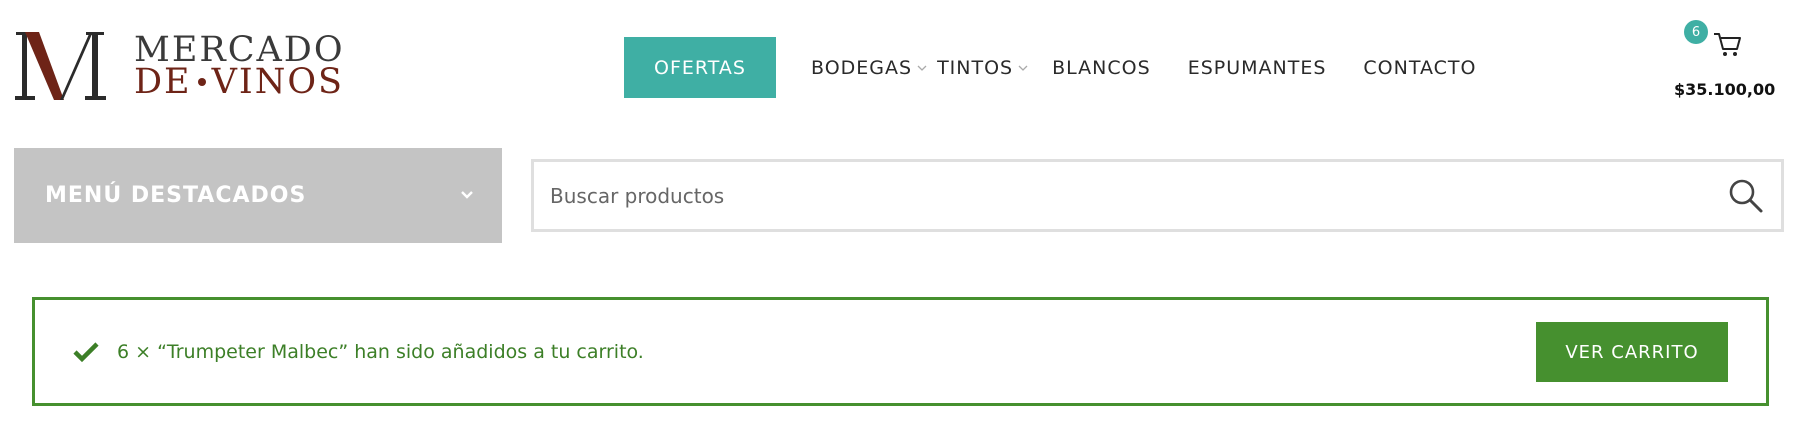 This screenshot has height=427, width=1801. I want to click on nav-item-tintos: TINTOS, so click(982, 67).